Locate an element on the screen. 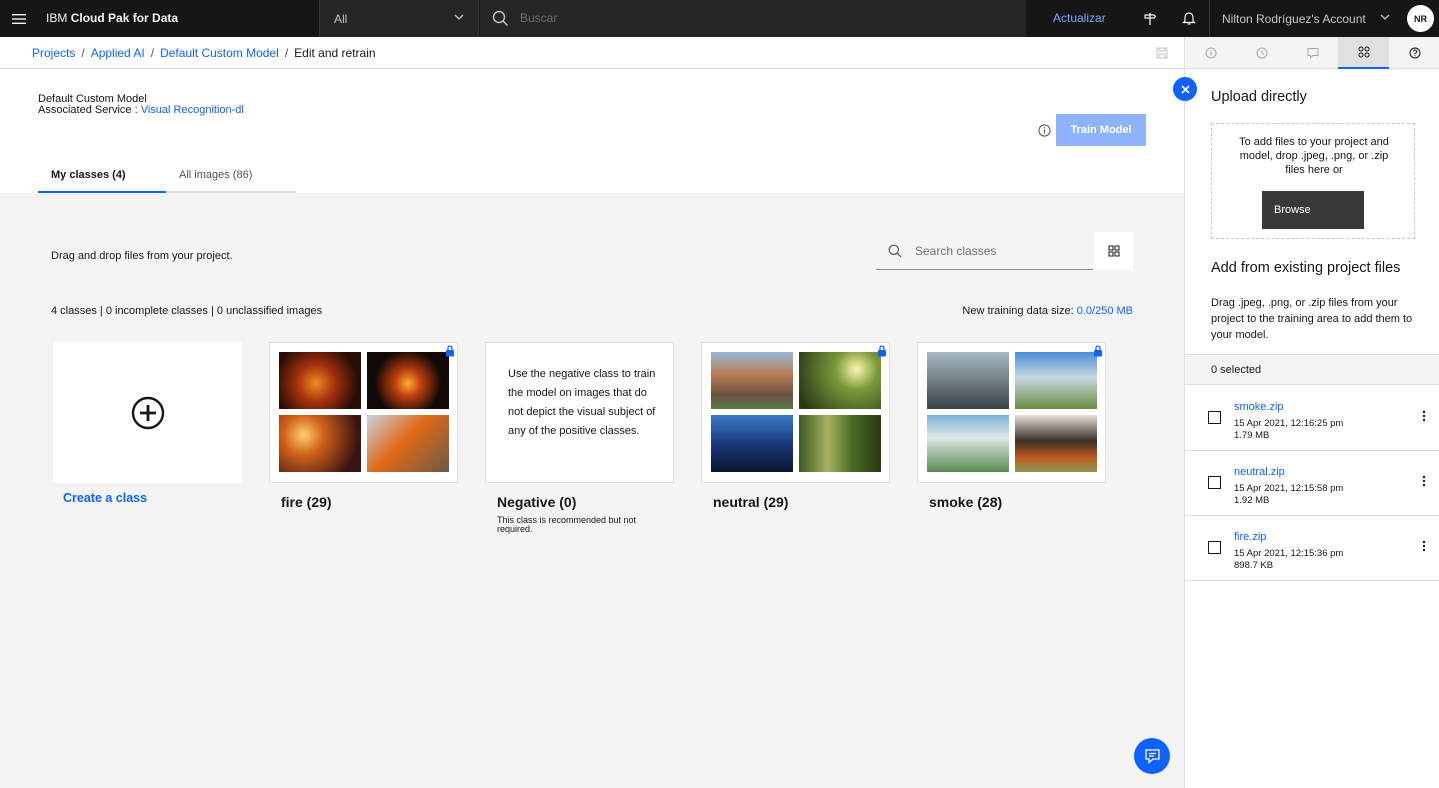 This screenshot has width=1439, height=788. service-label: Associated Service : is located at coordinates (88, 110).